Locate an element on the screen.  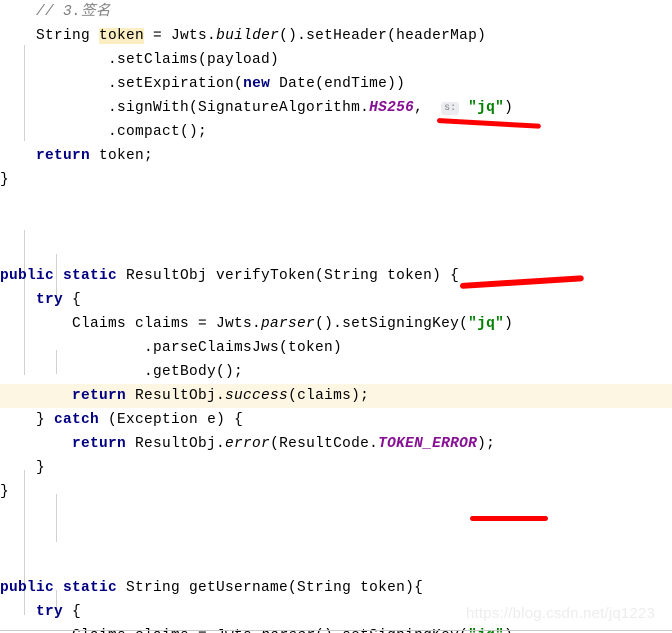
code-text: } is located at coordinates (45, 420).